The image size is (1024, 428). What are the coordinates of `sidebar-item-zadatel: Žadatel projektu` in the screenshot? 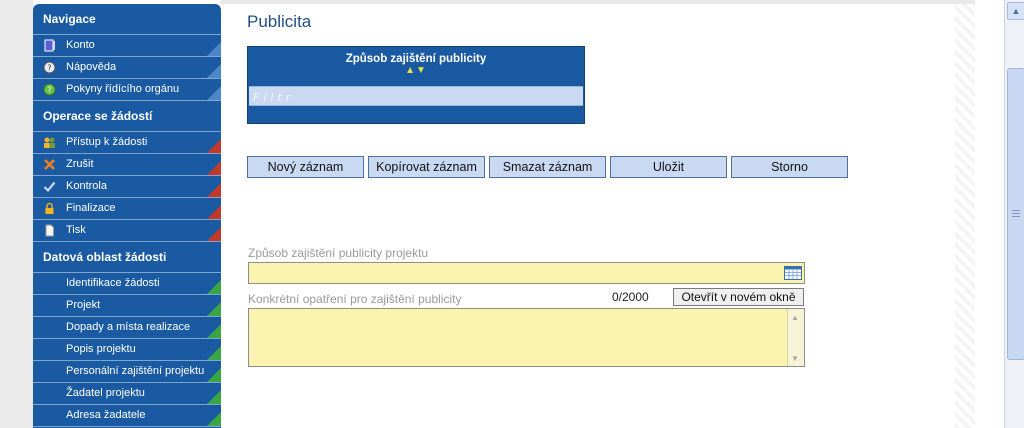 It's located at (127, 394).